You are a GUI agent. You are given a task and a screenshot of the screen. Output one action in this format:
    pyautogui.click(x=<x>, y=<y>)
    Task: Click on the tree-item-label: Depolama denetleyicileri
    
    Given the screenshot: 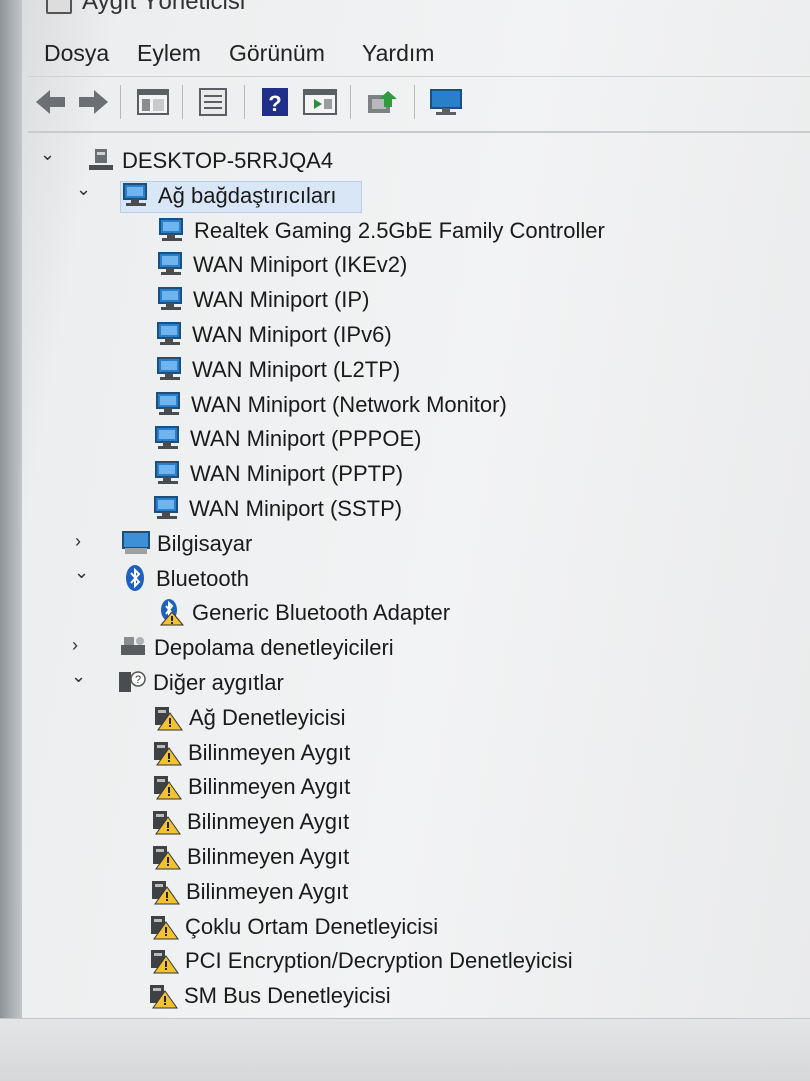 What is the action you would take?
    pyautogui.click(x=274, y=648)
    